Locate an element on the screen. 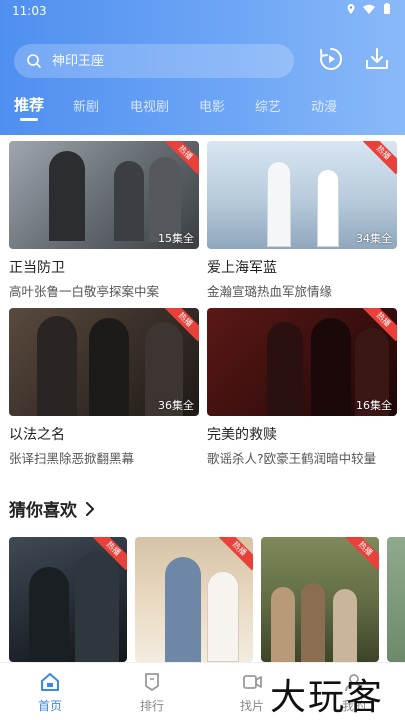  tab-recommend: 推荐 is located at coordinates (29, 104).